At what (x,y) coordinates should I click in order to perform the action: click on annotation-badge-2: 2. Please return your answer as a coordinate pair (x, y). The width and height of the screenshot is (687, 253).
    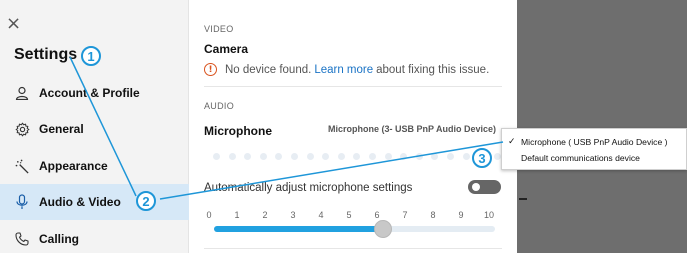
    Looking at the image, I should click on (146, 201).